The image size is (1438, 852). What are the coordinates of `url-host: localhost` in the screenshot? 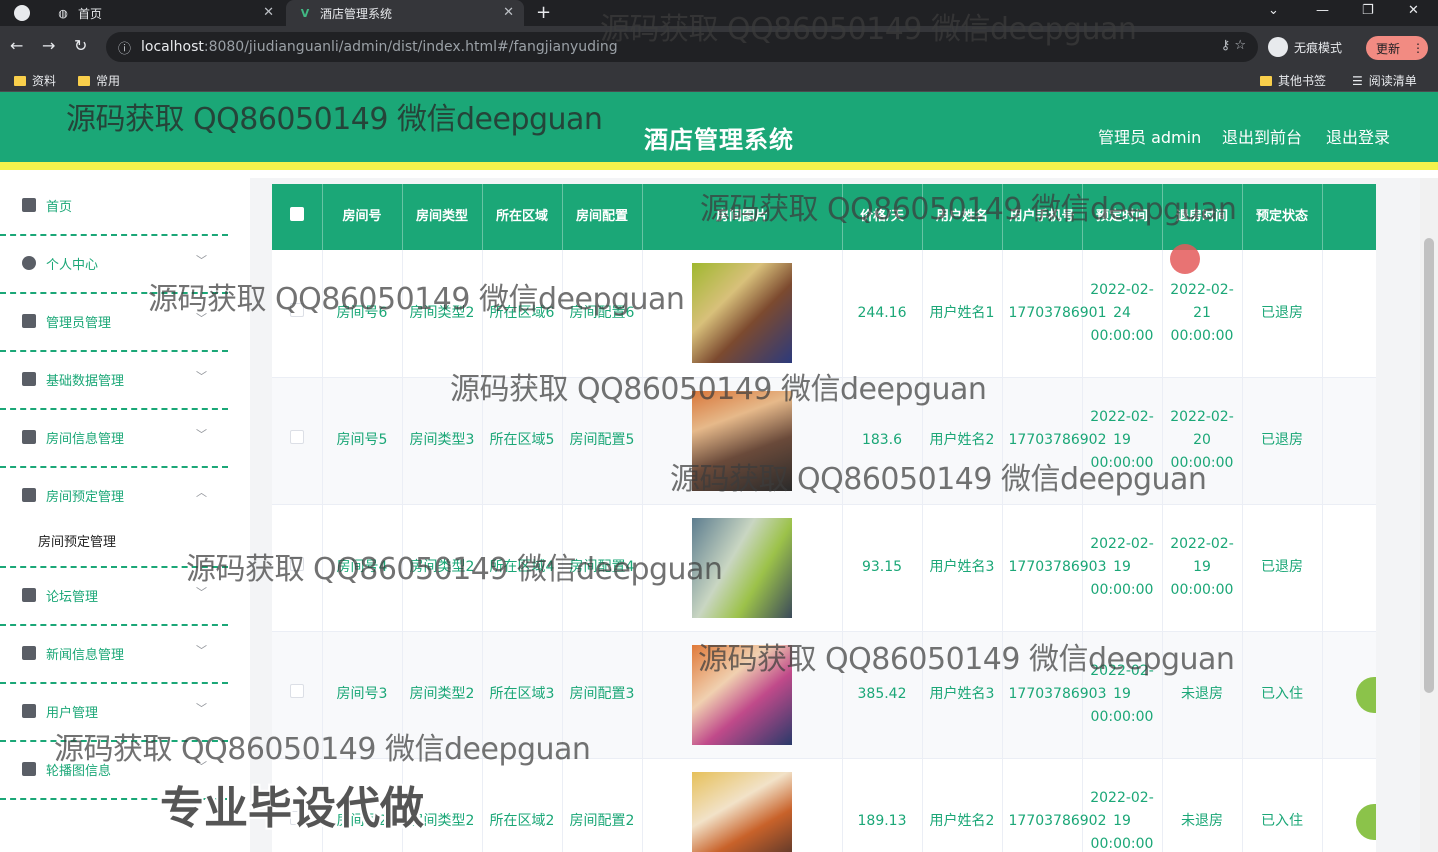 It's located at (172, 47).